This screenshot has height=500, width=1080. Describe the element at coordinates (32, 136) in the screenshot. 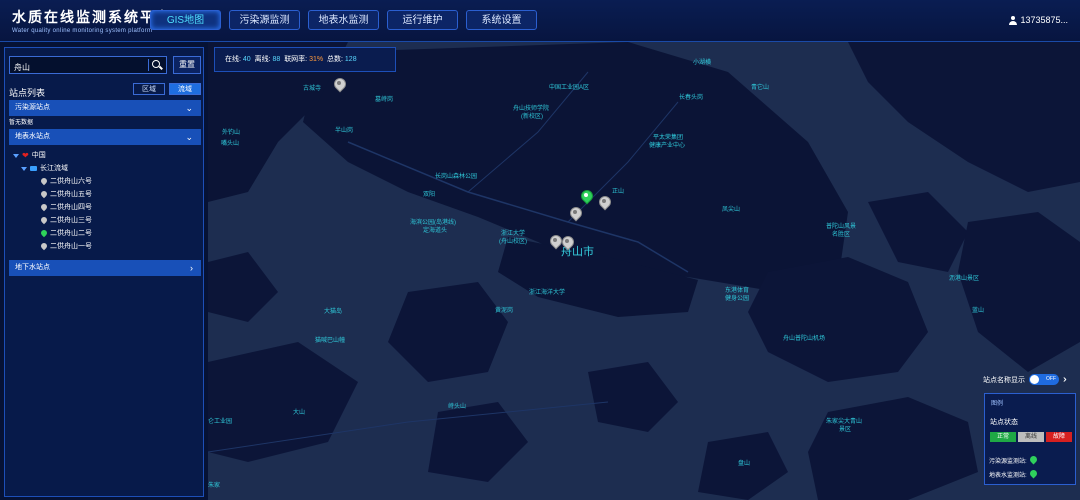

I see `section-label: 地表水站点` at that location.